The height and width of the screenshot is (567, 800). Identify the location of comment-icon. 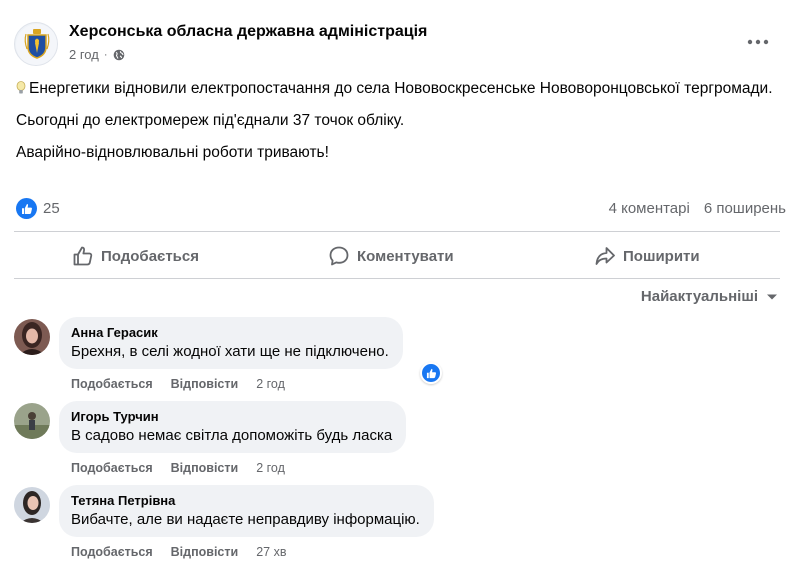
(339, 256).